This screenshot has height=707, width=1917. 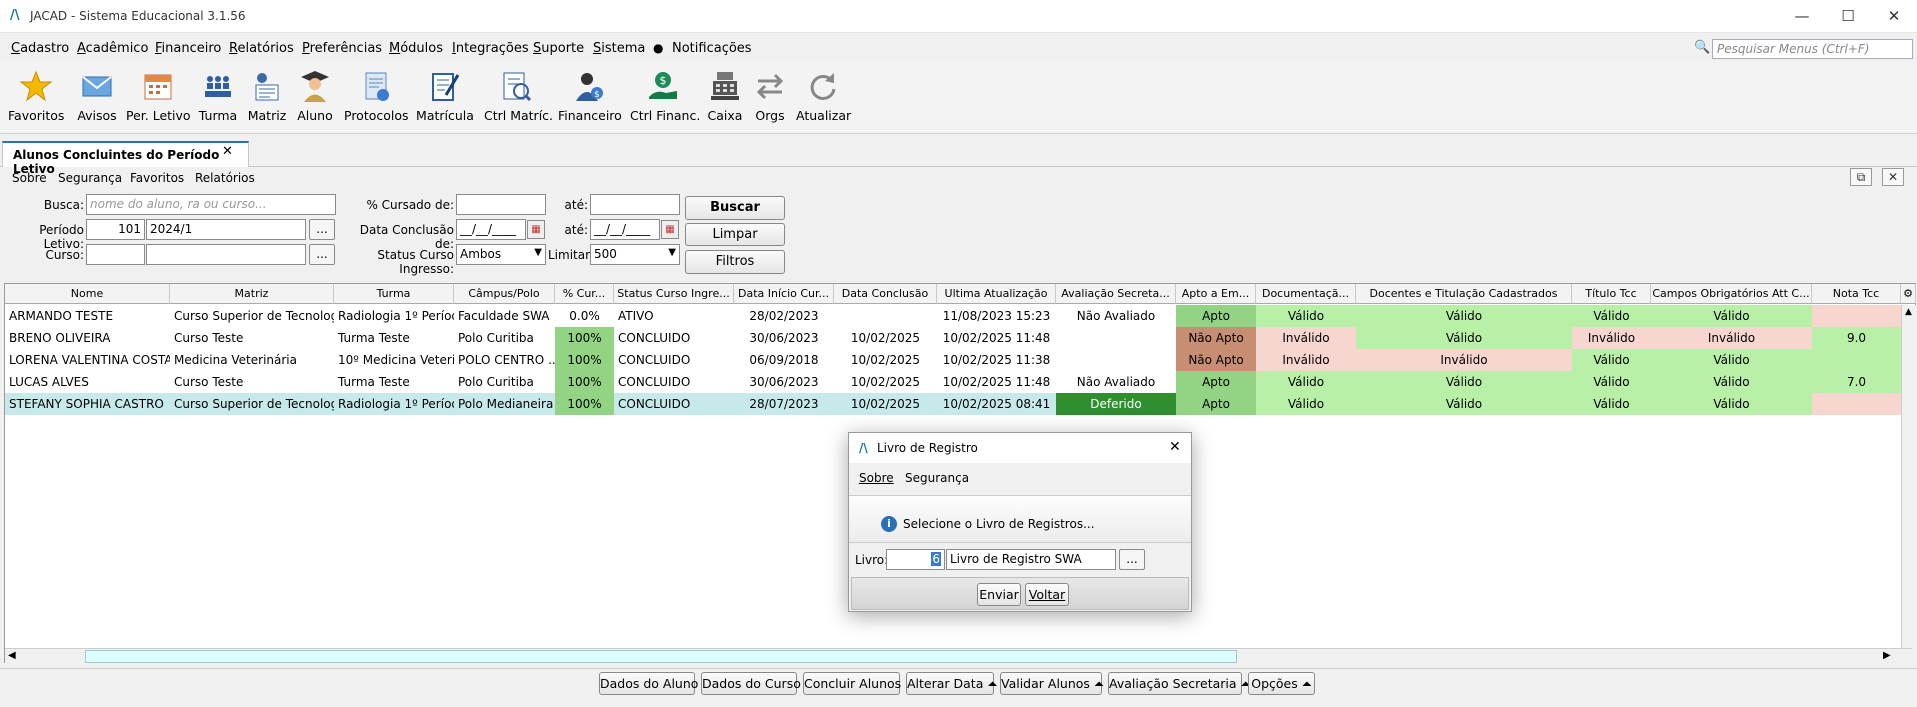 What do you see at coordinates (315, 99) in the screenshot?
I see `toolbar-aluno-button: Aluno` at bounding box center [315, 99].